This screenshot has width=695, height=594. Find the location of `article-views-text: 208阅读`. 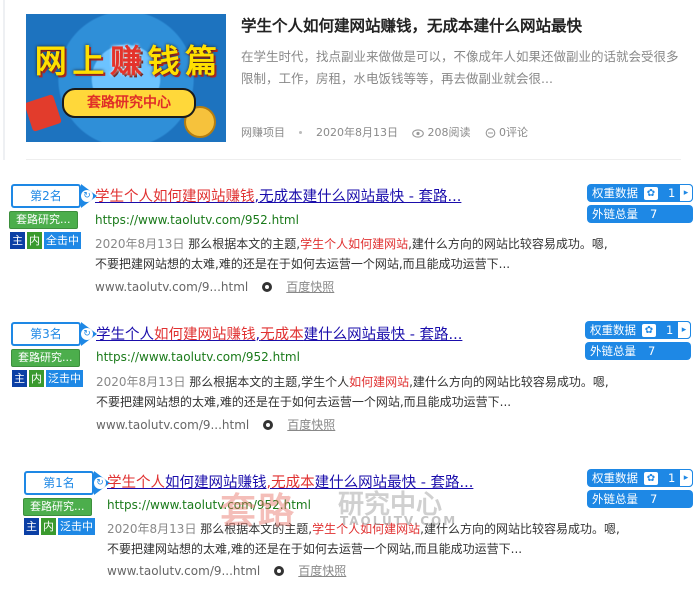

article-views-text: 208阅读 is located at coordinates (449, 132).